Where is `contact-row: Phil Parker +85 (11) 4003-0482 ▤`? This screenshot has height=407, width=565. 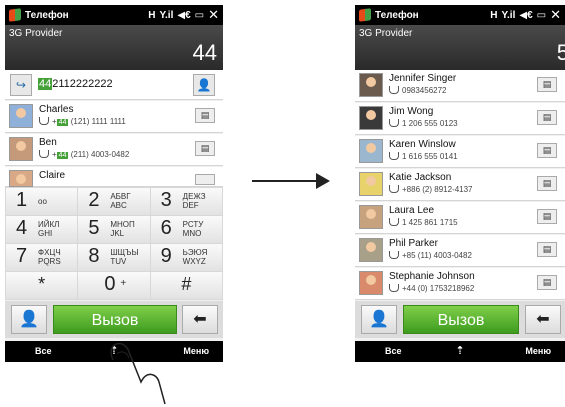
contact-row: Phil Parker +85 (11) 4003-0482 ▤ is located at coordinates (460, 251).